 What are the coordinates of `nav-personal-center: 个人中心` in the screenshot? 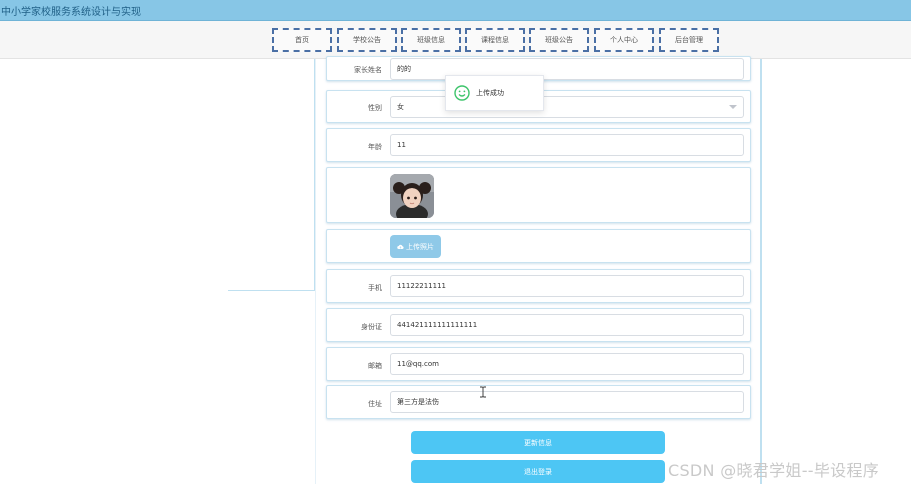 It's located at (624, 40).